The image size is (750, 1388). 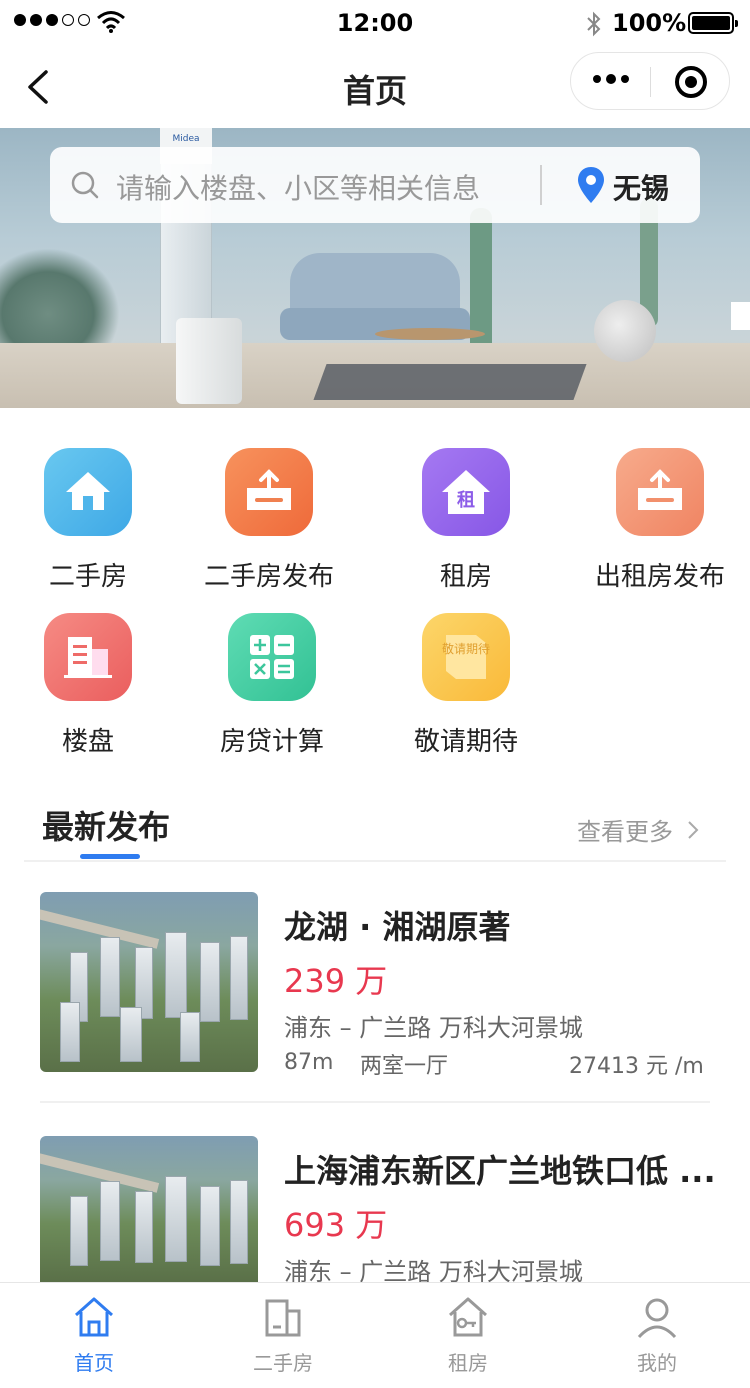 I want to click on bottom-tab-bar: 首页 二手房 租房 我的, so click(x=375, y=1335).